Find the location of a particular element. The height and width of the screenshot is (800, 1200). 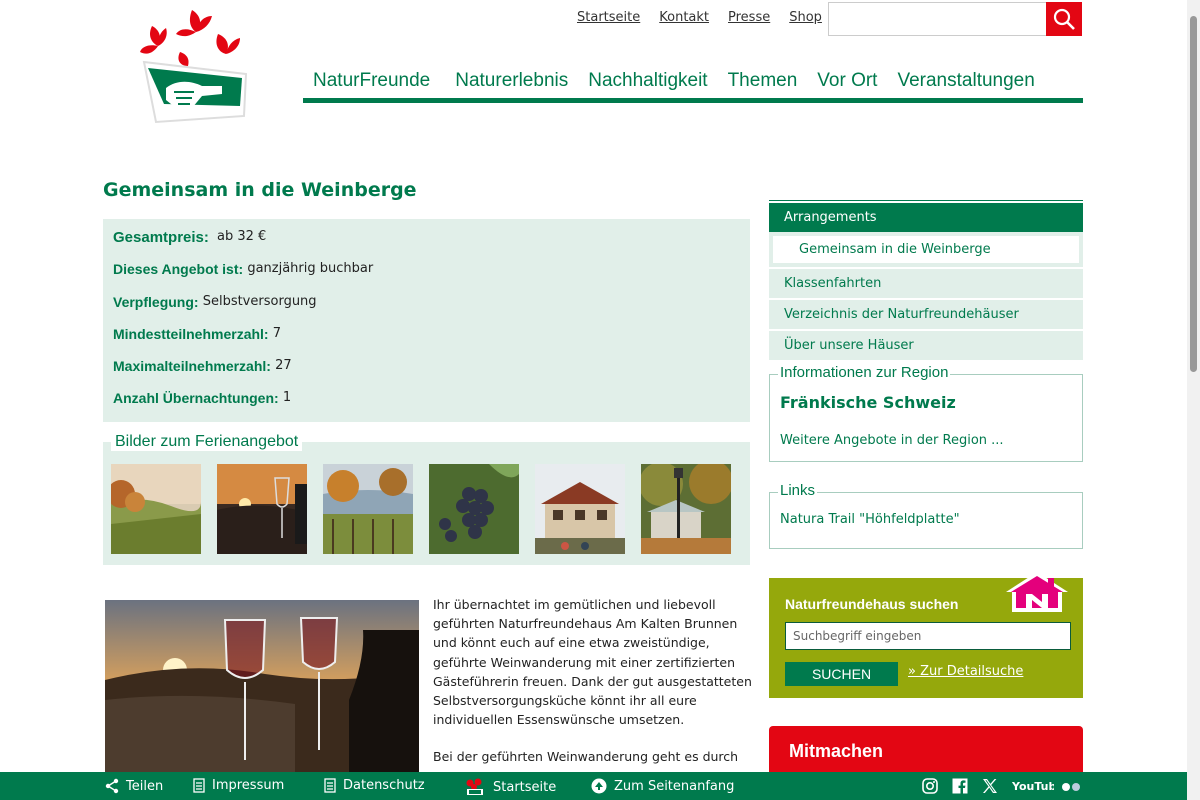

top-navigation: Startseite Kontakt Presse Shop is located at coordinates (699, 17).